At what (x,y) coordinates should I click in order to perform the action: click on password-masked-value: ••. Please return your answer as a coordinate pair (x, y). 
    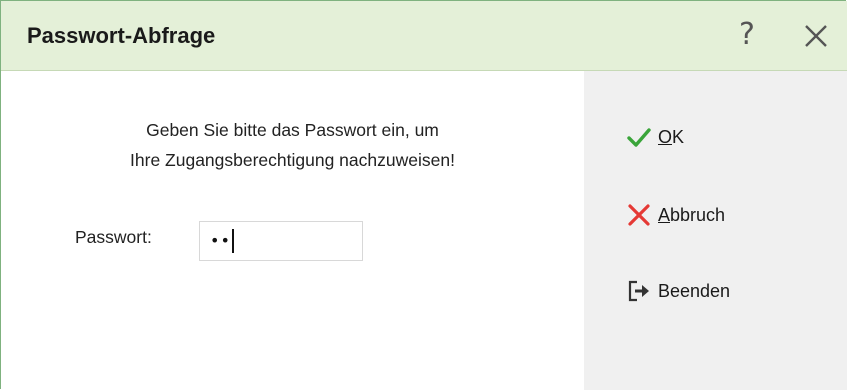
    Looking at the image, I should click on (220, 240).